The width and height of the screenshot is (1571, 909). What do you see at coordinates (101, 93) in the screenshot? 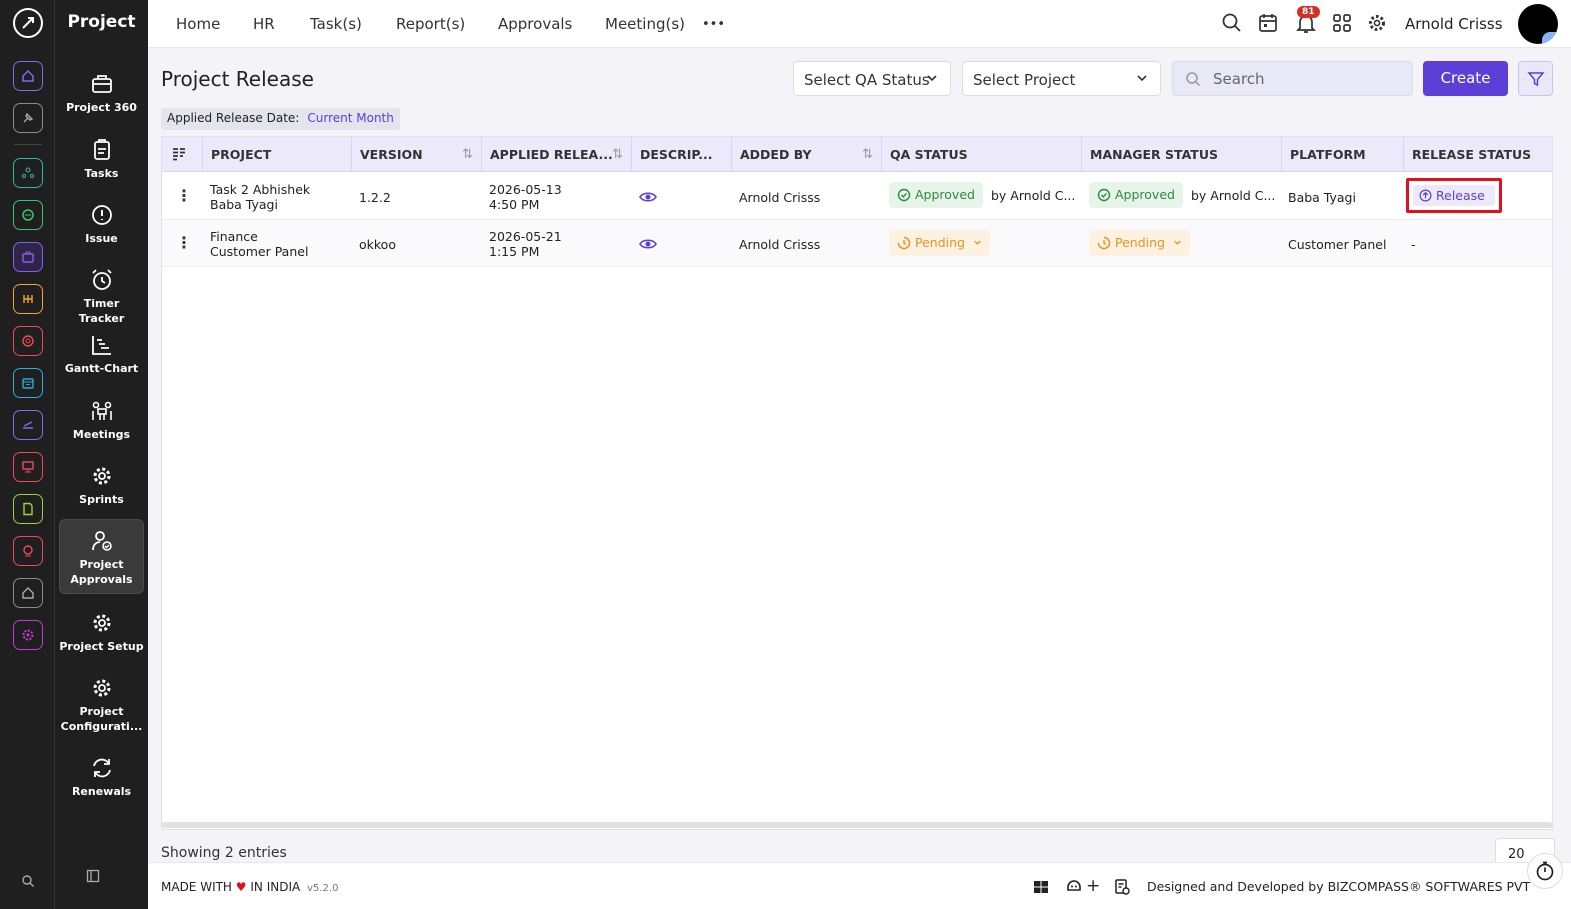
I see `sidebar-item-project-360: Project 360` at bounding box center [101, 93].